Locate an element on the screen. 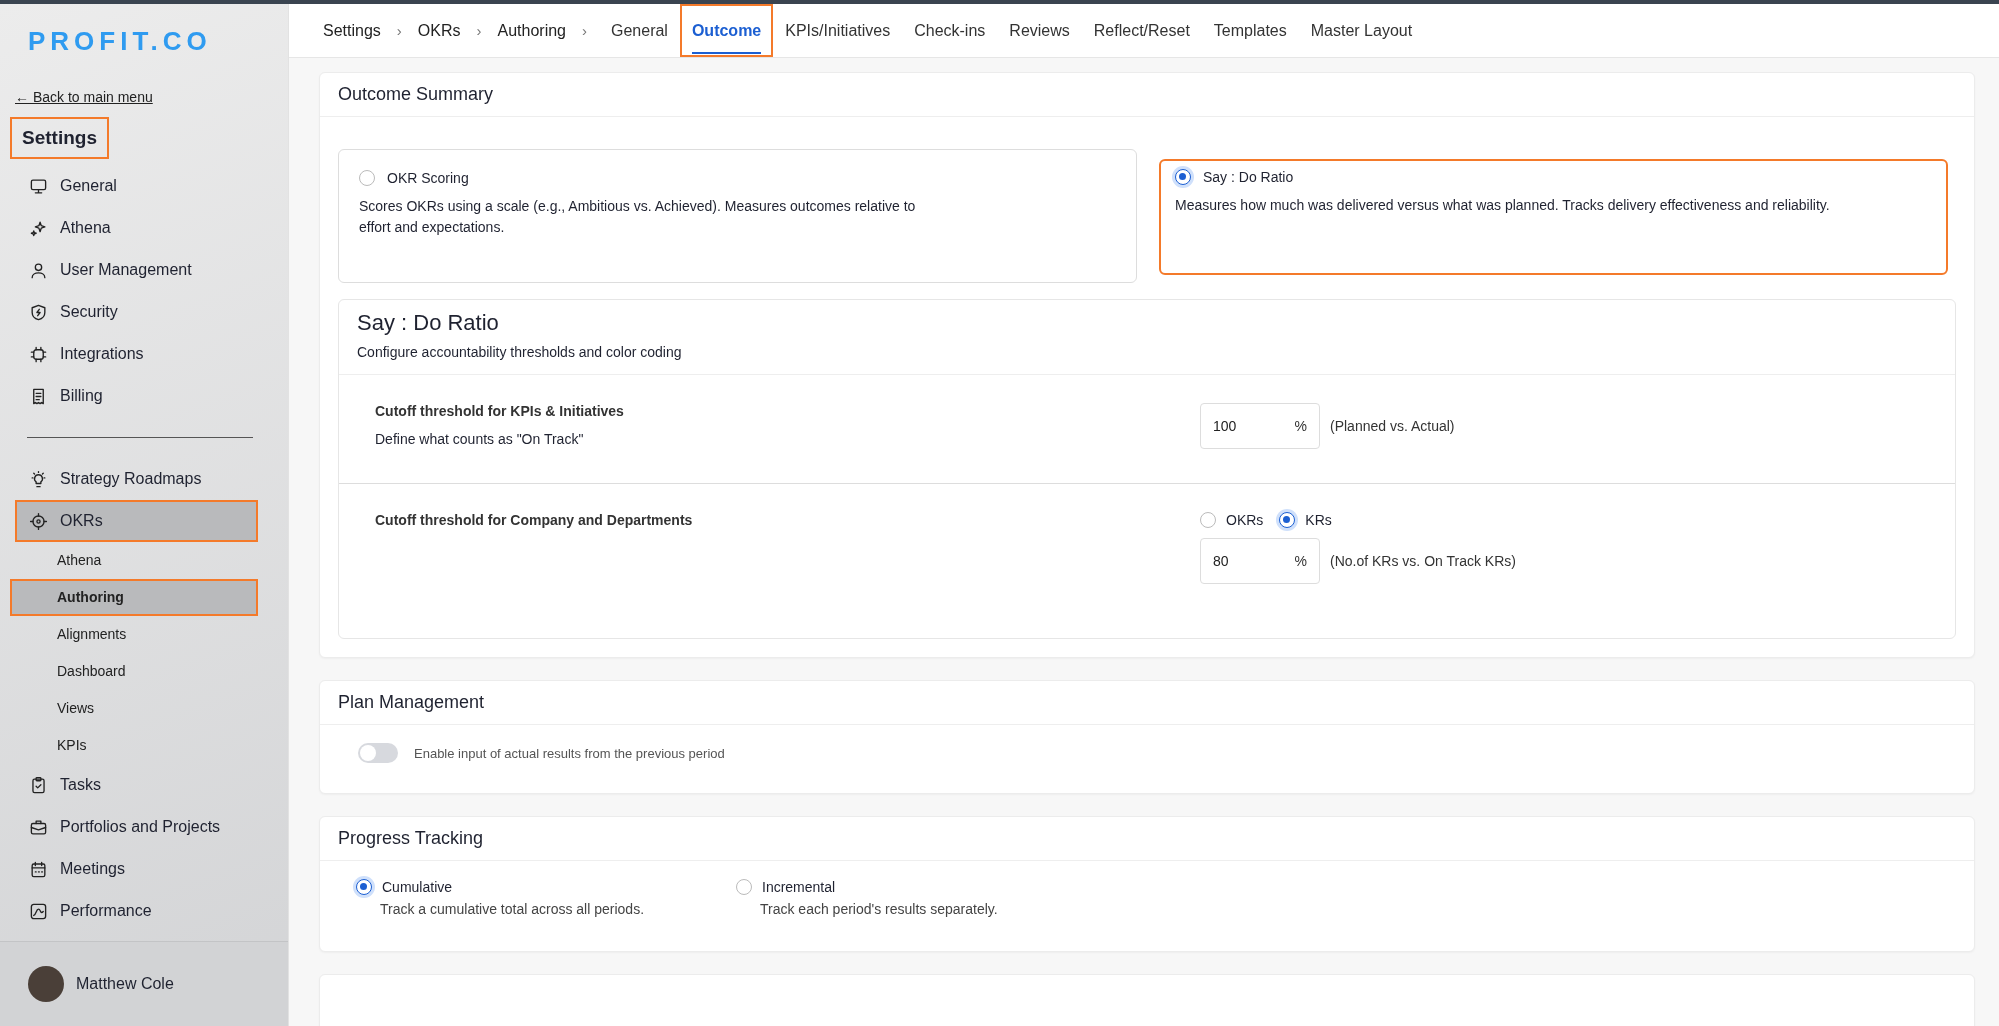 Image resolution: width=1999 pixels, height=1026 pixels. clipboard-icon is located at coordinates (38, 785).